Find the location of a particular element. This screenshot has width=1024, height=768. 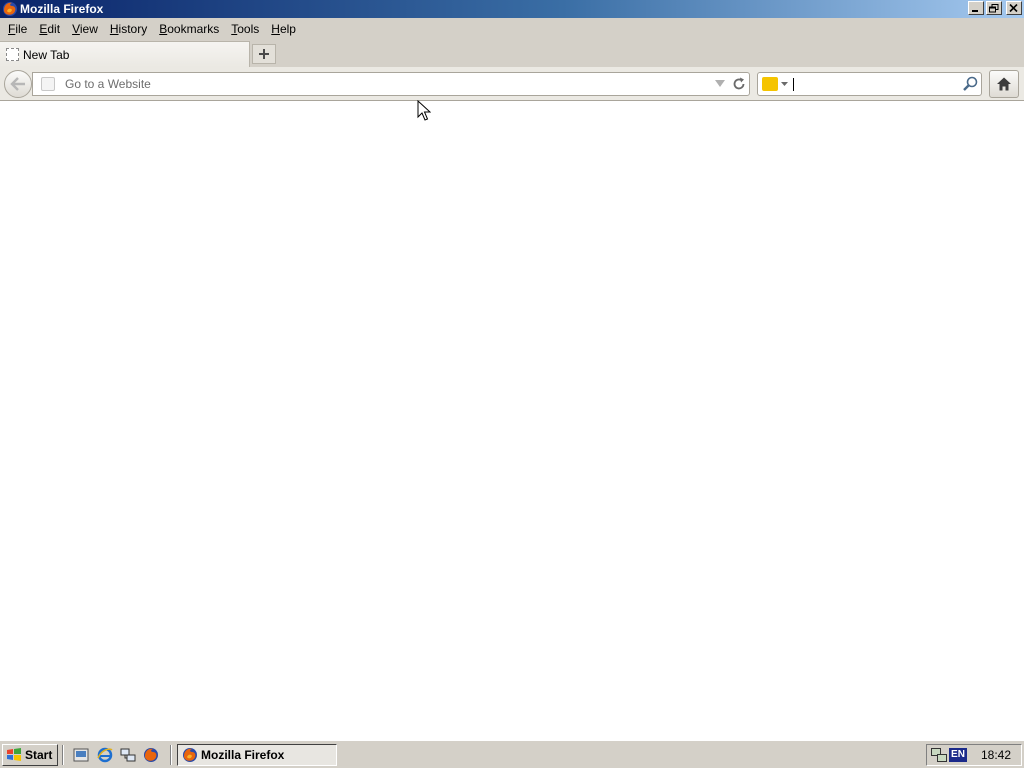

search-input is located at coordinates (875, 84).